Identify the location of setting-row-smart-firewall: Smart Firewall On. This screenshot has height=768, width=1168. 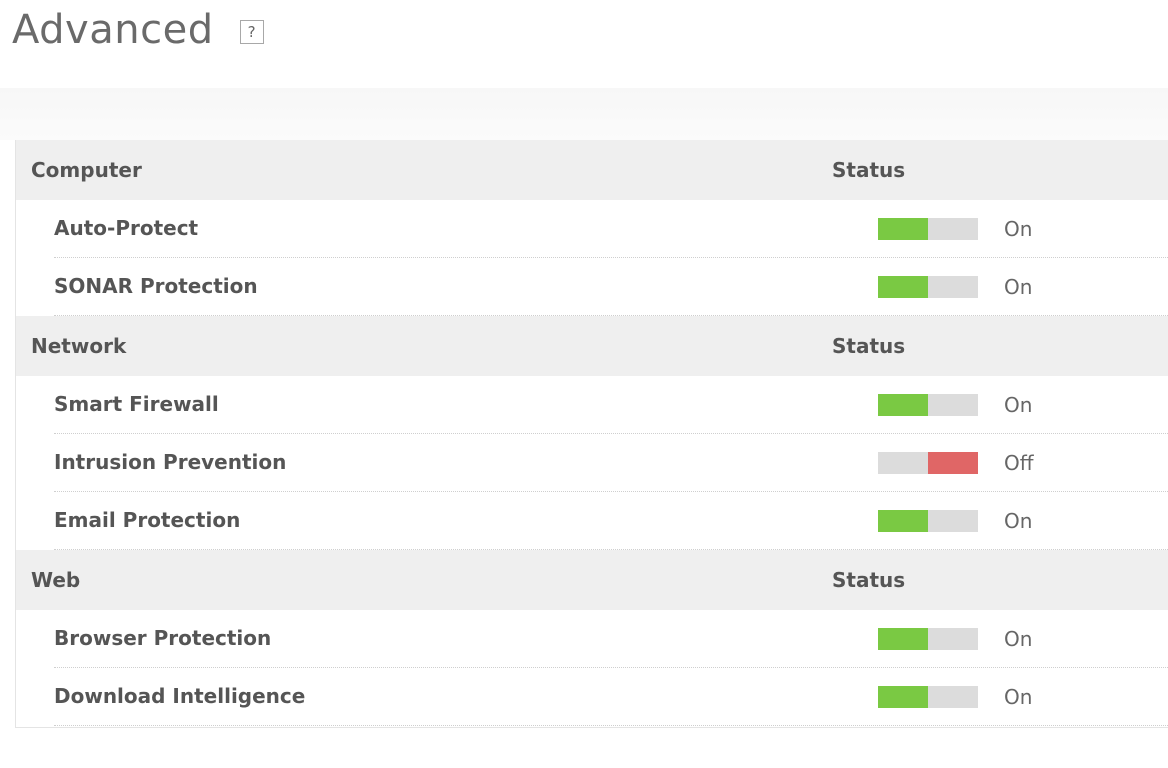
(592, 405).